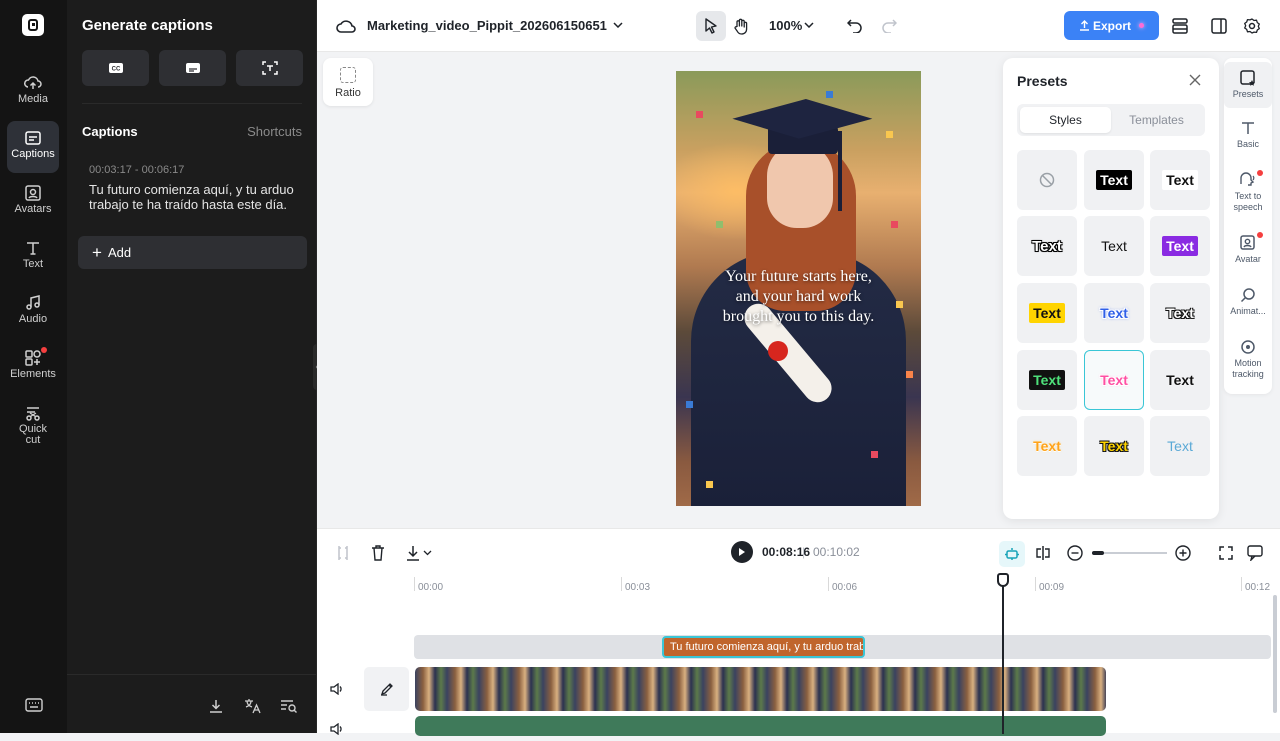 The height and width of the screenshot is (741, 1280). What do you see at coordinates (1241, 584) in the screenshot?
I see `ruler-tick` at bounding box center [1241, 584].